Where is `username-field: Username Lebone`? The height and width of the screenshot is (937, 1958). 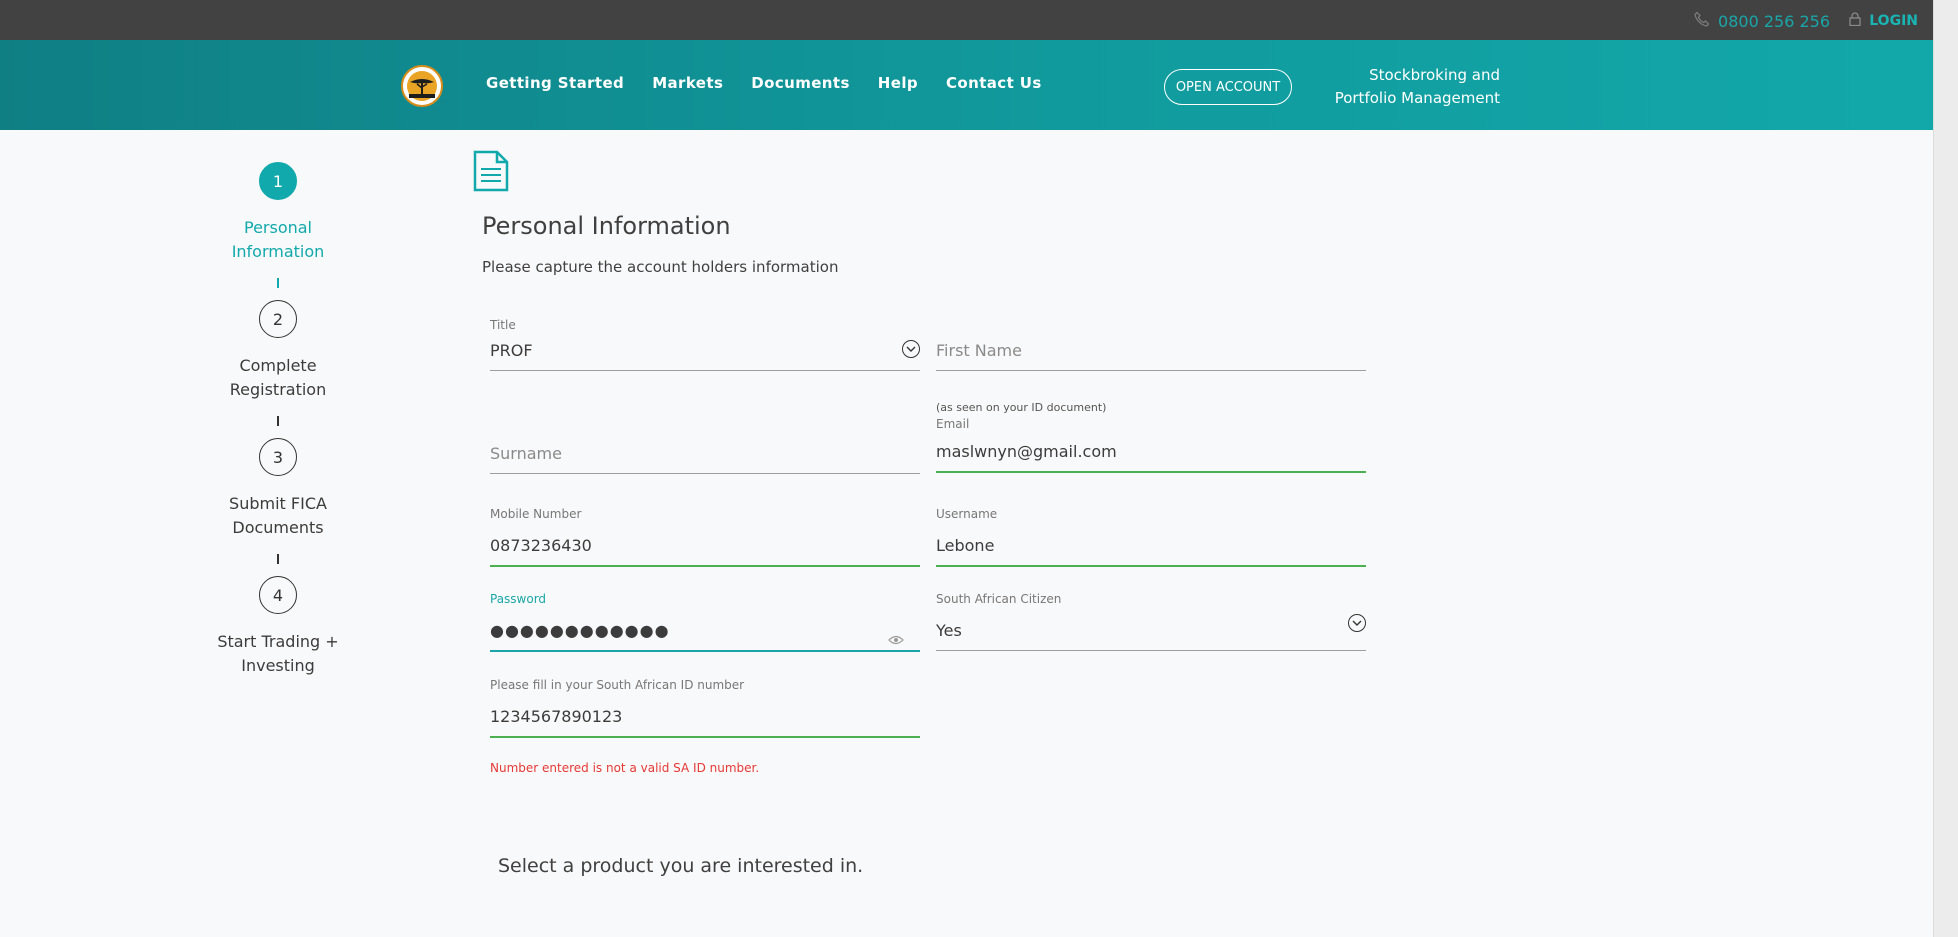
username-field: Username Lebone is located at coordinates (1151, 537).